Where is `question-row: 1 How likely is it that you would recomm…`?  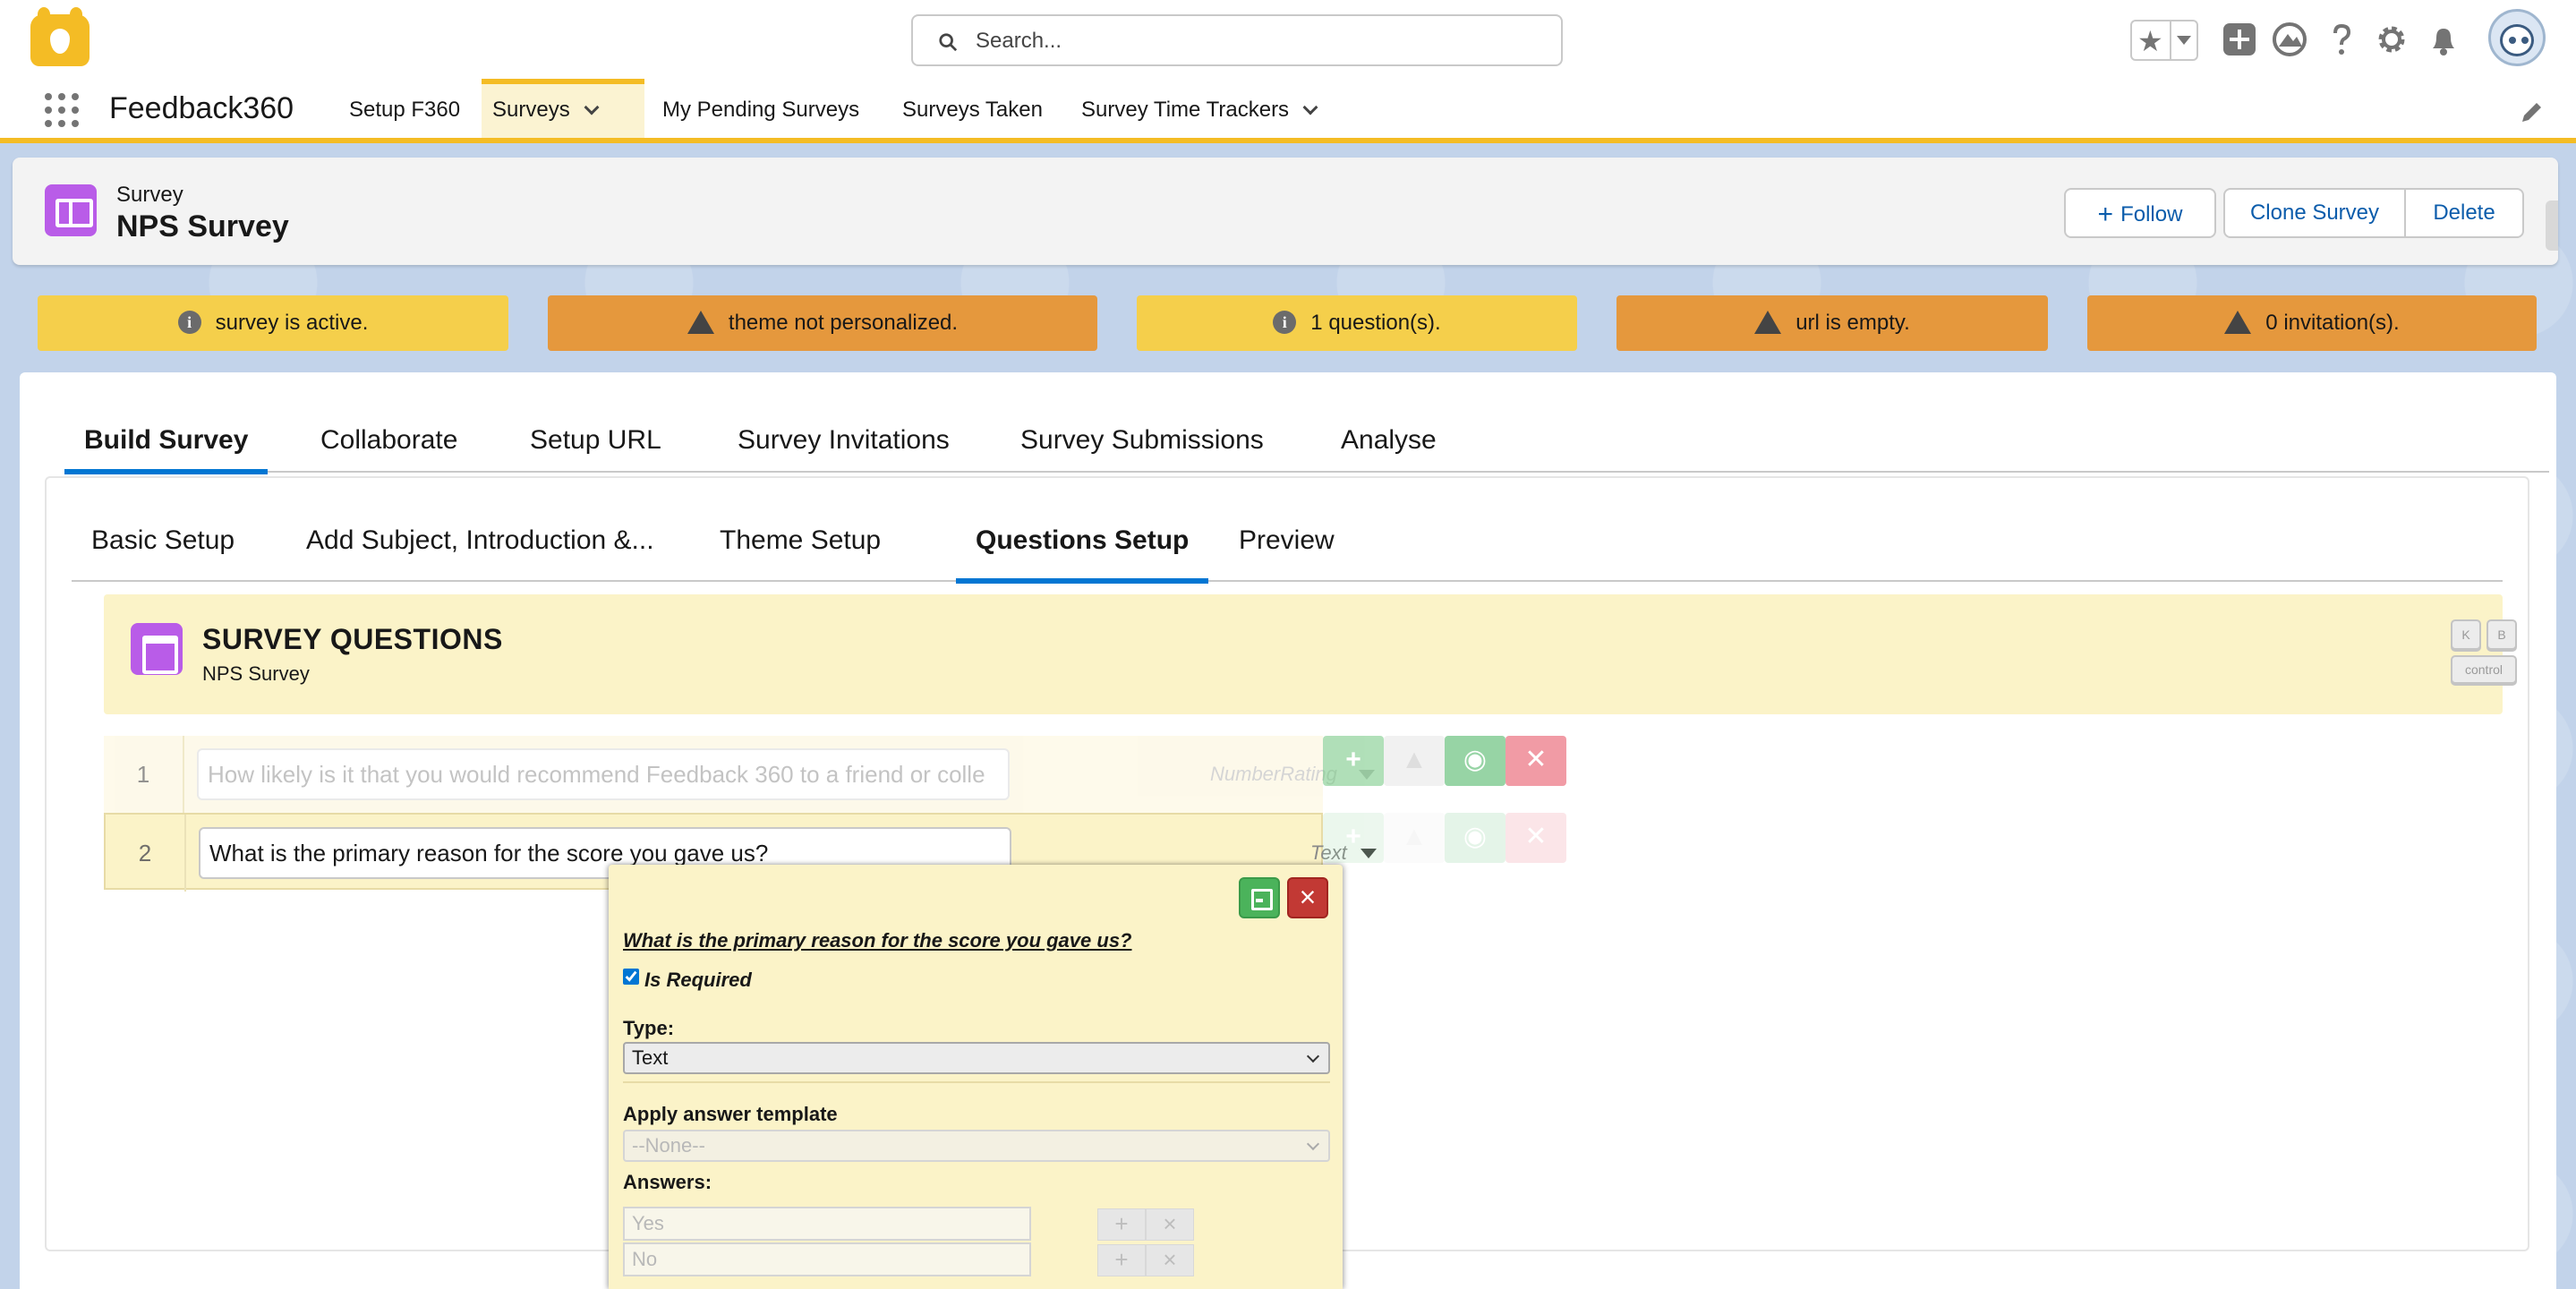 question-row: 1 How likely is it that you would recomm… is located at coordinates (739, 775).